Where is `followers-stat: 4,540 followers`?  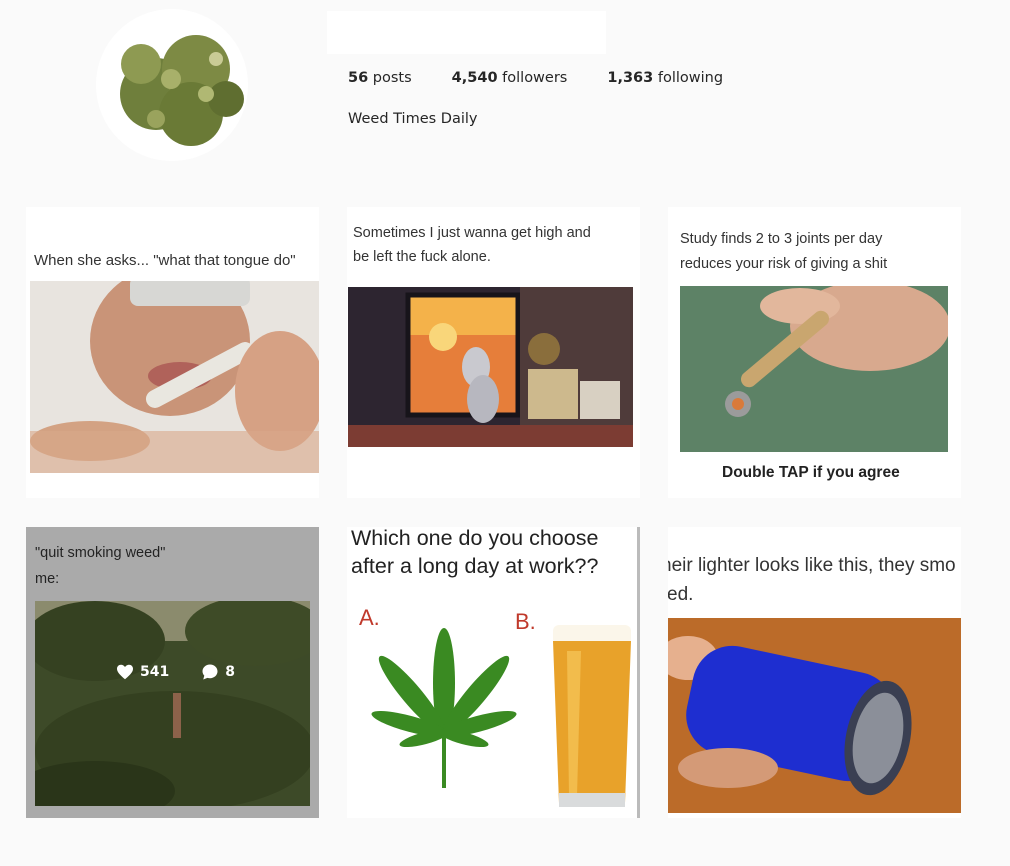
followers-stat: 4,540 followers is located at coordinates (510, 78).